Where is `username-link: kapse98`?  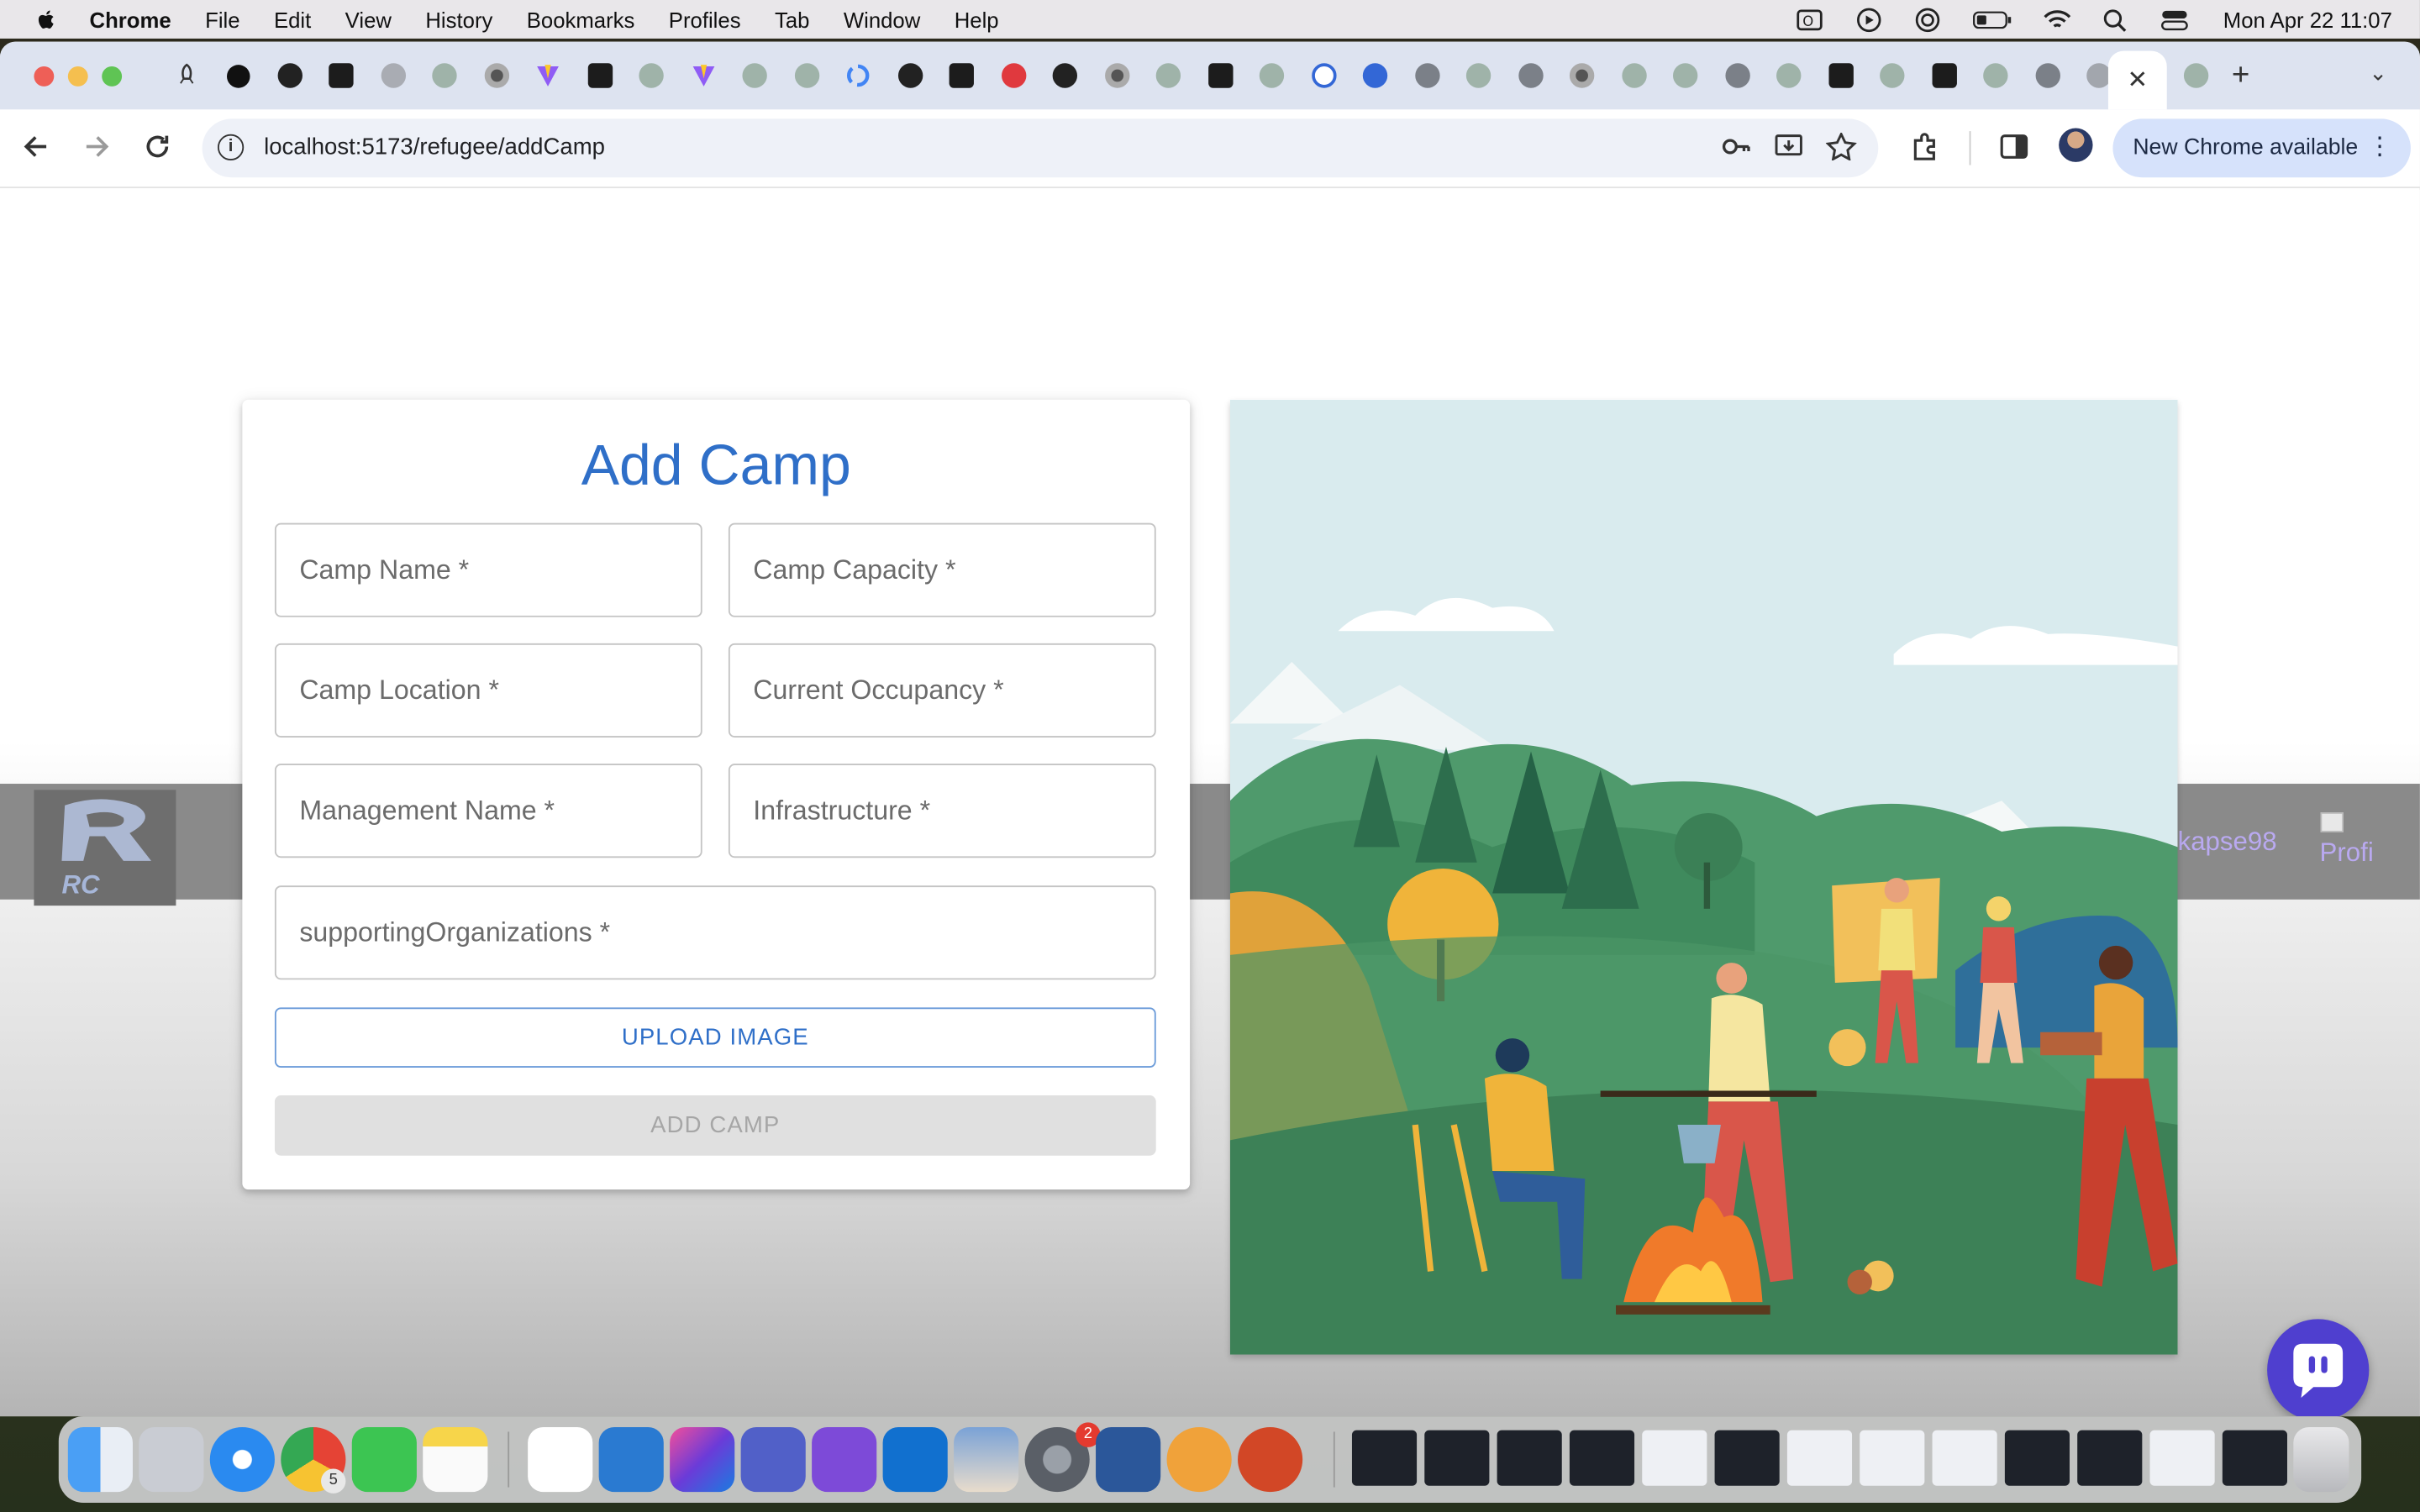
username-link: kapse98 is located at coordinates (2227, 842).